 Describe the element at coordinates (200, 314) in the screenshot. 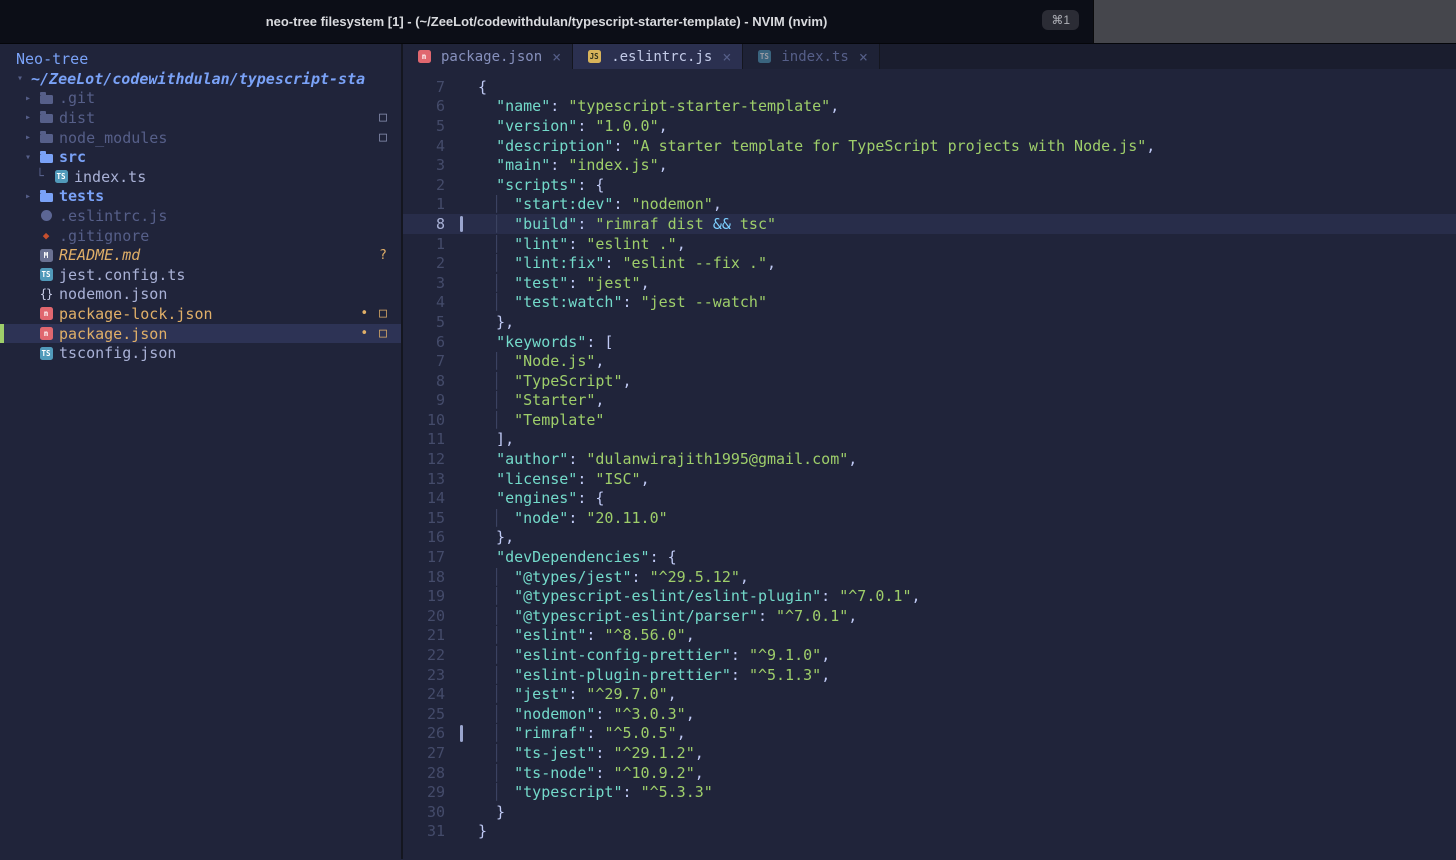

I see `tree-item-package-lock-json: n package-lock.json • □` at that location.